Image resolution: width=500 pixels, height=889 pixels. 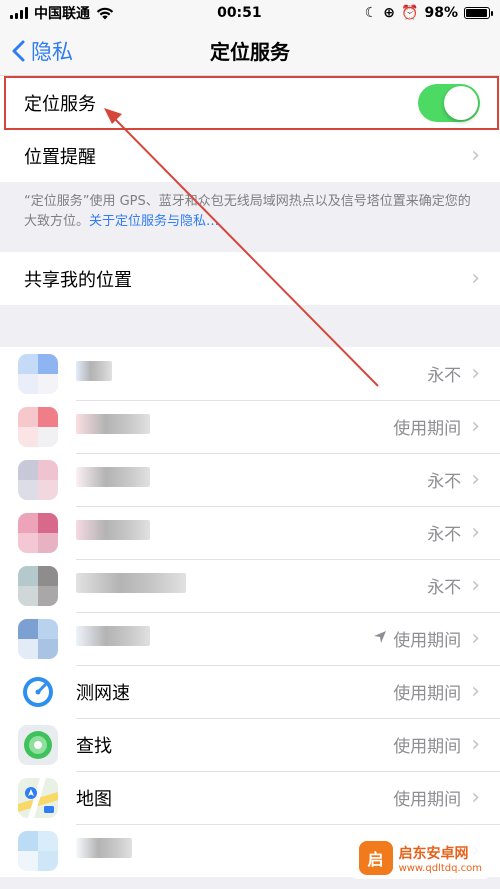 What do you see at coordinates (389, 13) in the screenshot?
I see `orientation-lock-icon: ⊕` at bounding box center [389, 13].